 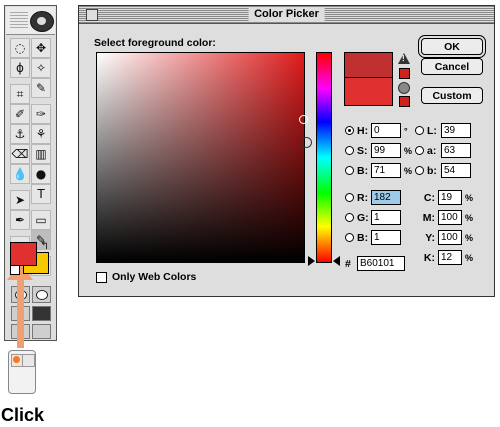 I want to click on brightness-field, so click(x=386, y=170).